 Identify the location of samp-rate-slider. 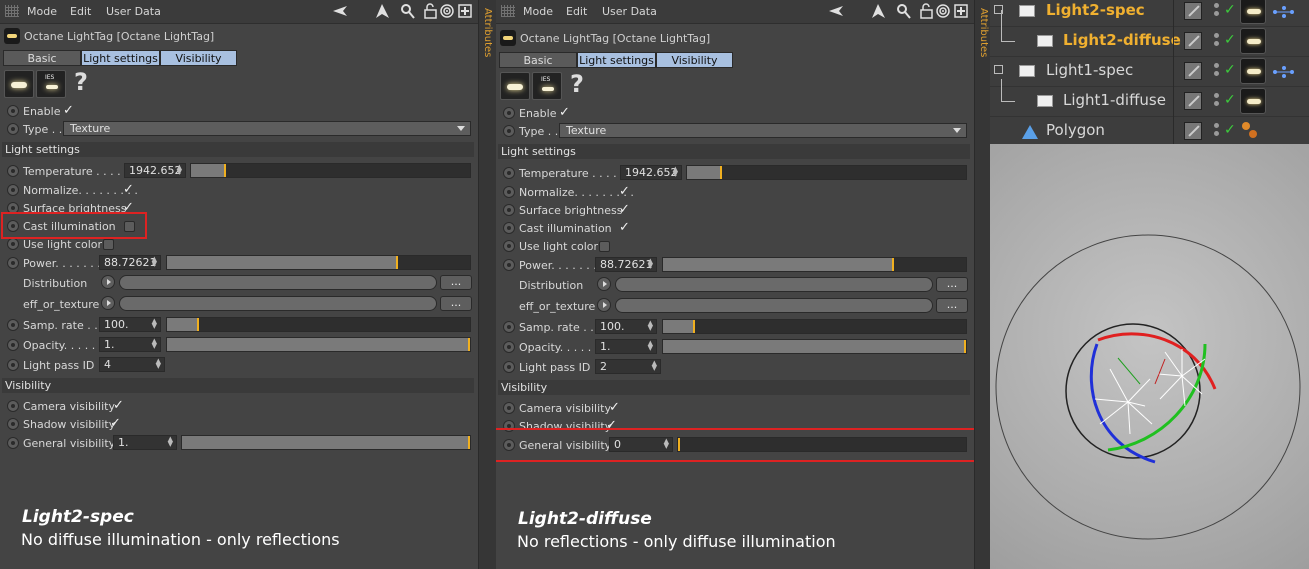
(318, 324).